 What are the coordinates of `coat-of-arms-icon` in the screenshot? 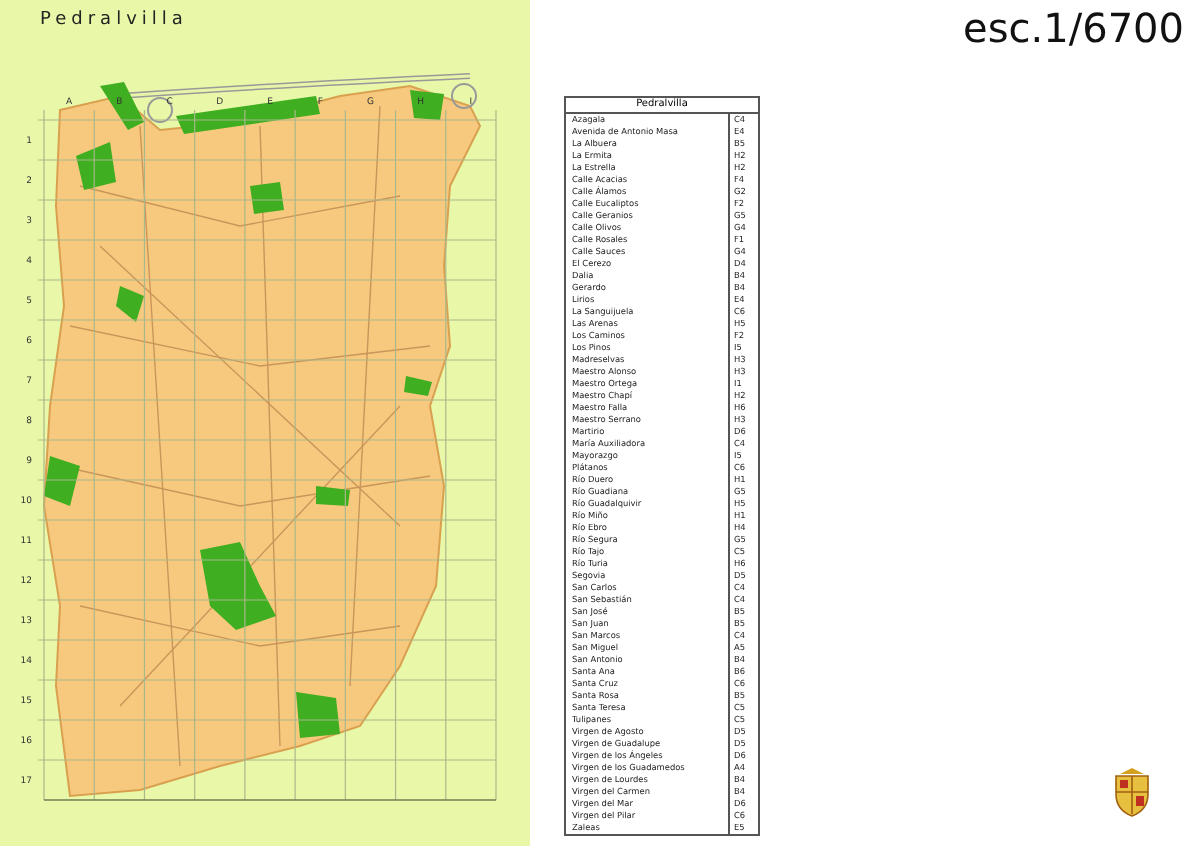 It's located at (1132, 792).